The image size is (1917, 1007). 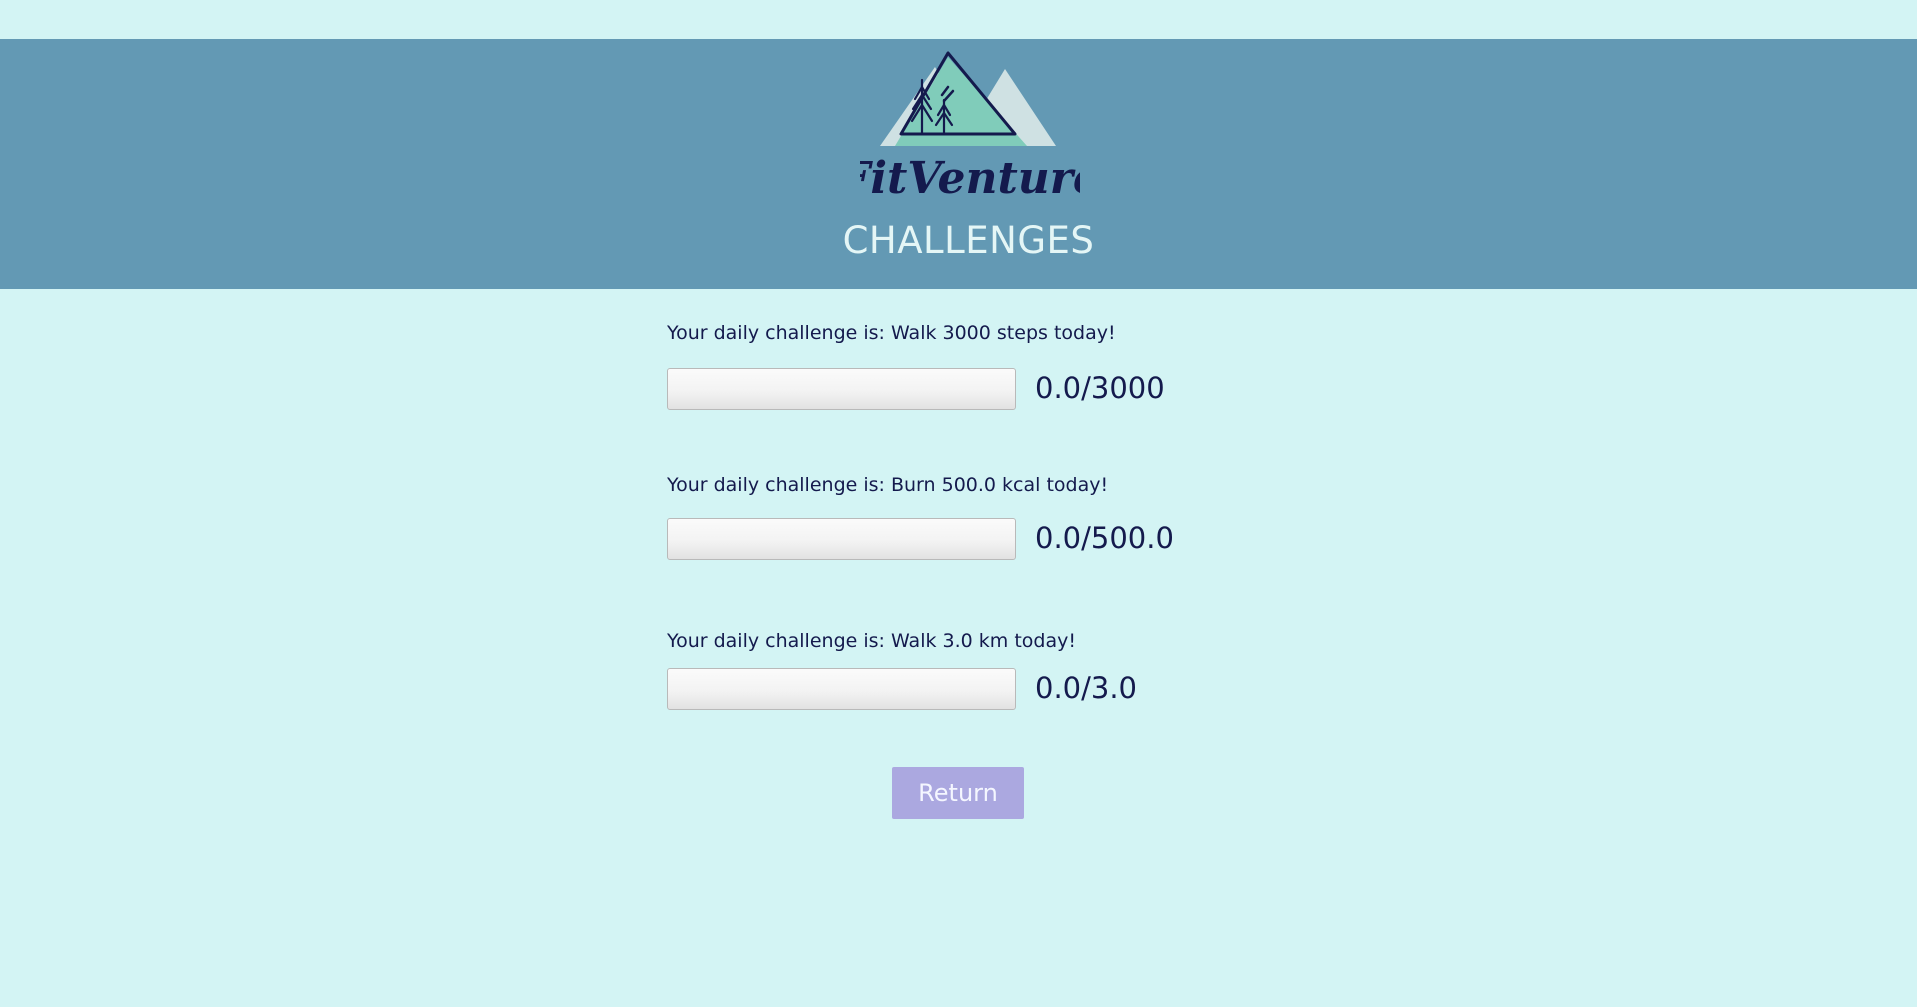 What do you see at coordinates (1086, 688) in the screenshot?
I see `challenge-3-progress-count: 0.0/3.0` at bounding box center [1086, 688].